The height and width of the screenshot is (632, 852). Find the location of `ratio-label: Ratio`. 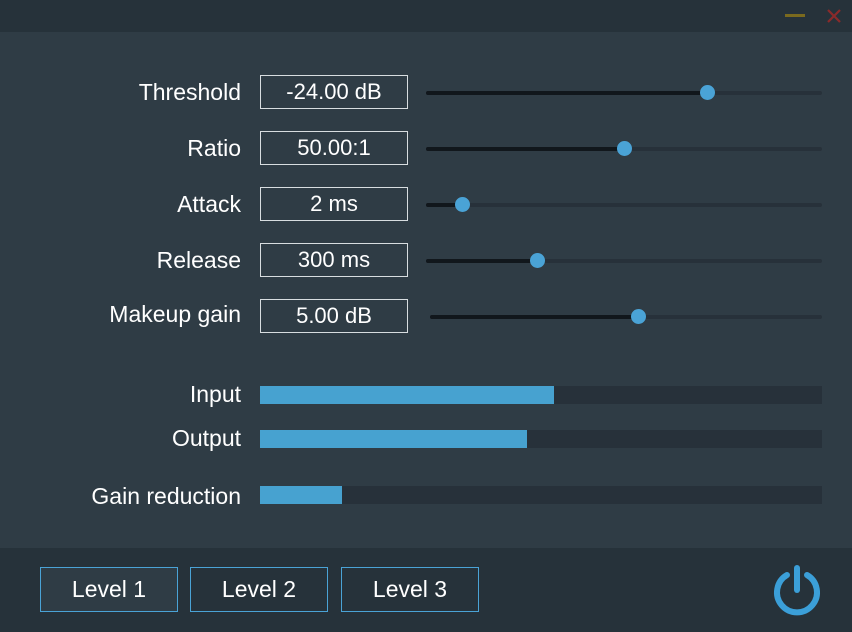

ratio-label: Ratio is located at coordinates (214, 148).